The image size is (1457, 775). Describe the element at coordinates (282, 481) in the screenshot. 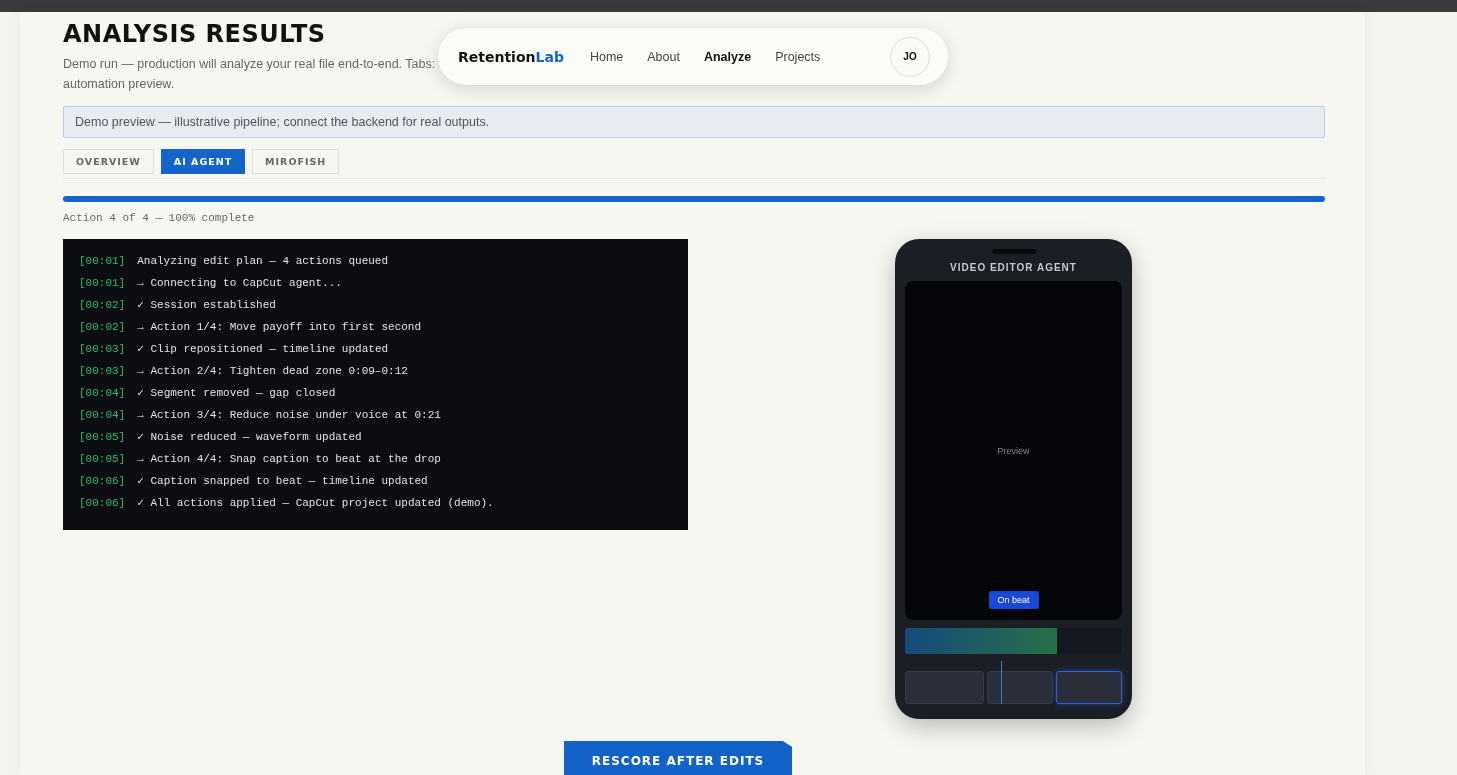

I see `log-message: ✓ Caption snapped to beat — timeline updated` at that location.